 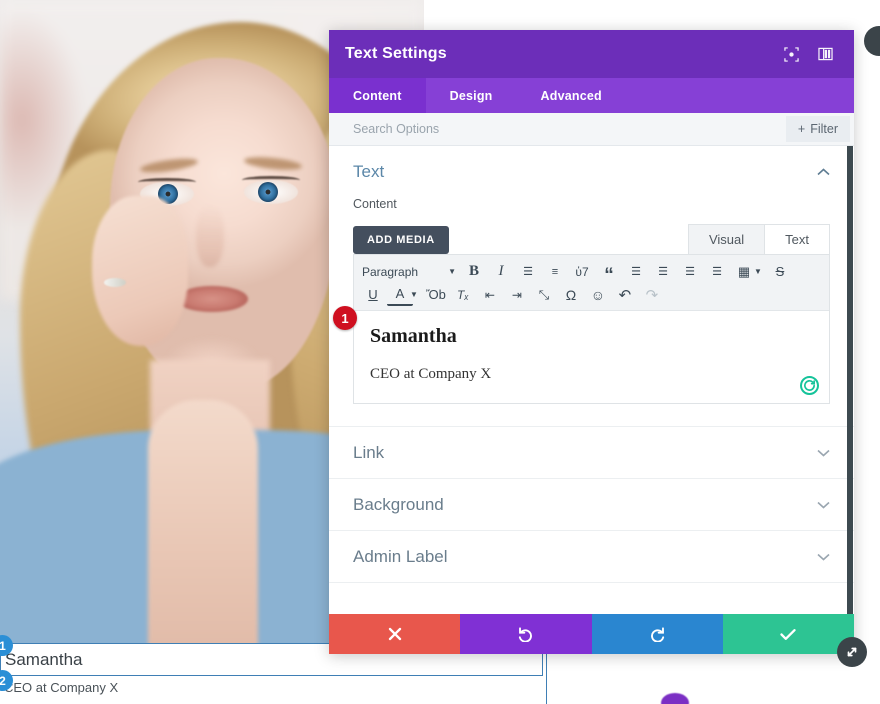 I want to click on undo-icon: ↶, so click(x=625, y=295).